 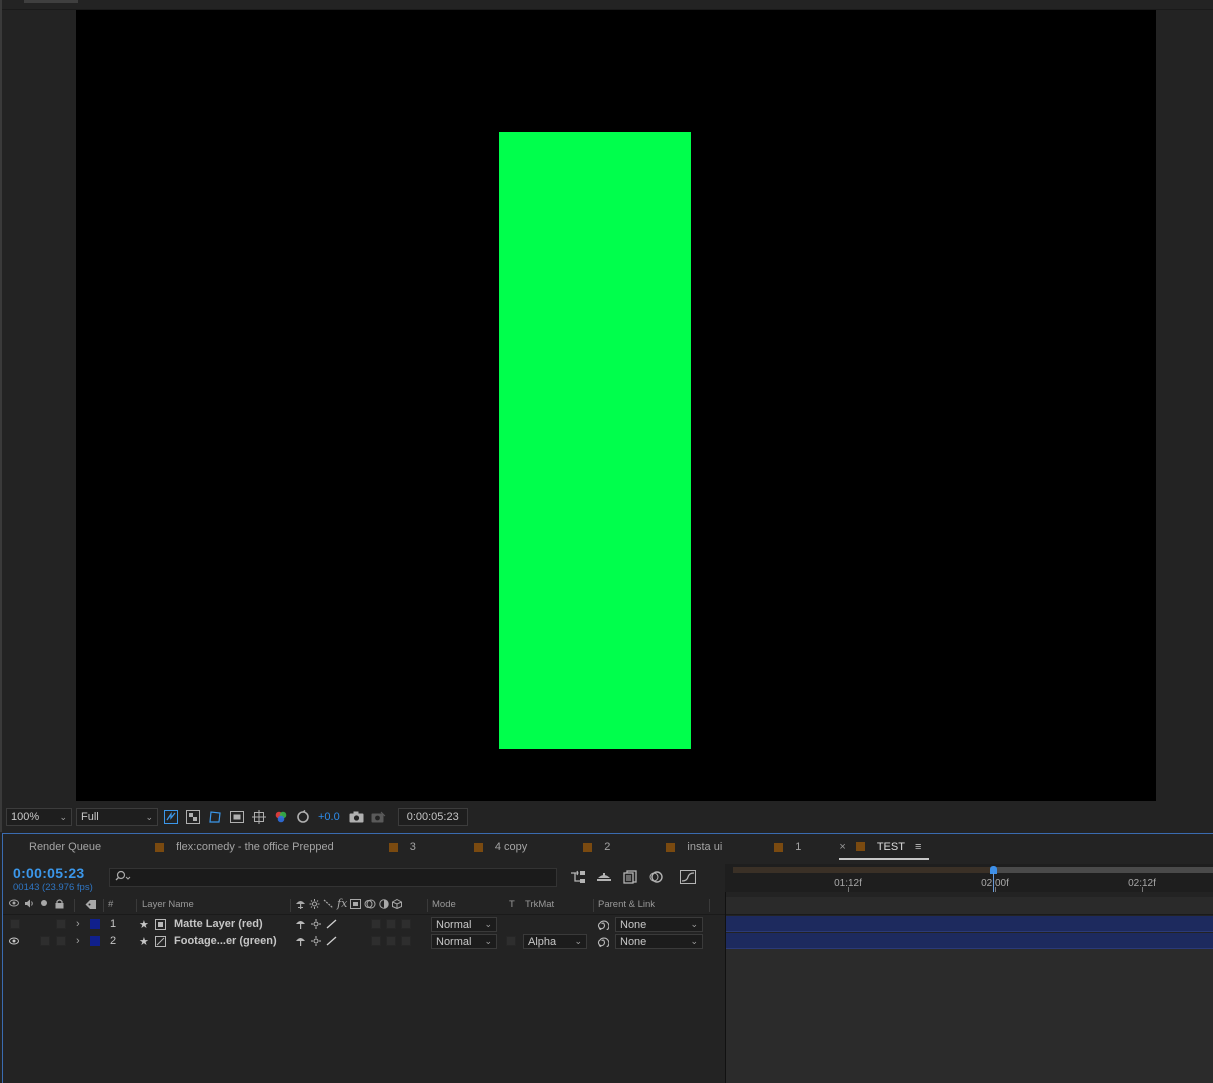 I want to click on chevron-down-icon: ⌄, so click(x=488, y=941).